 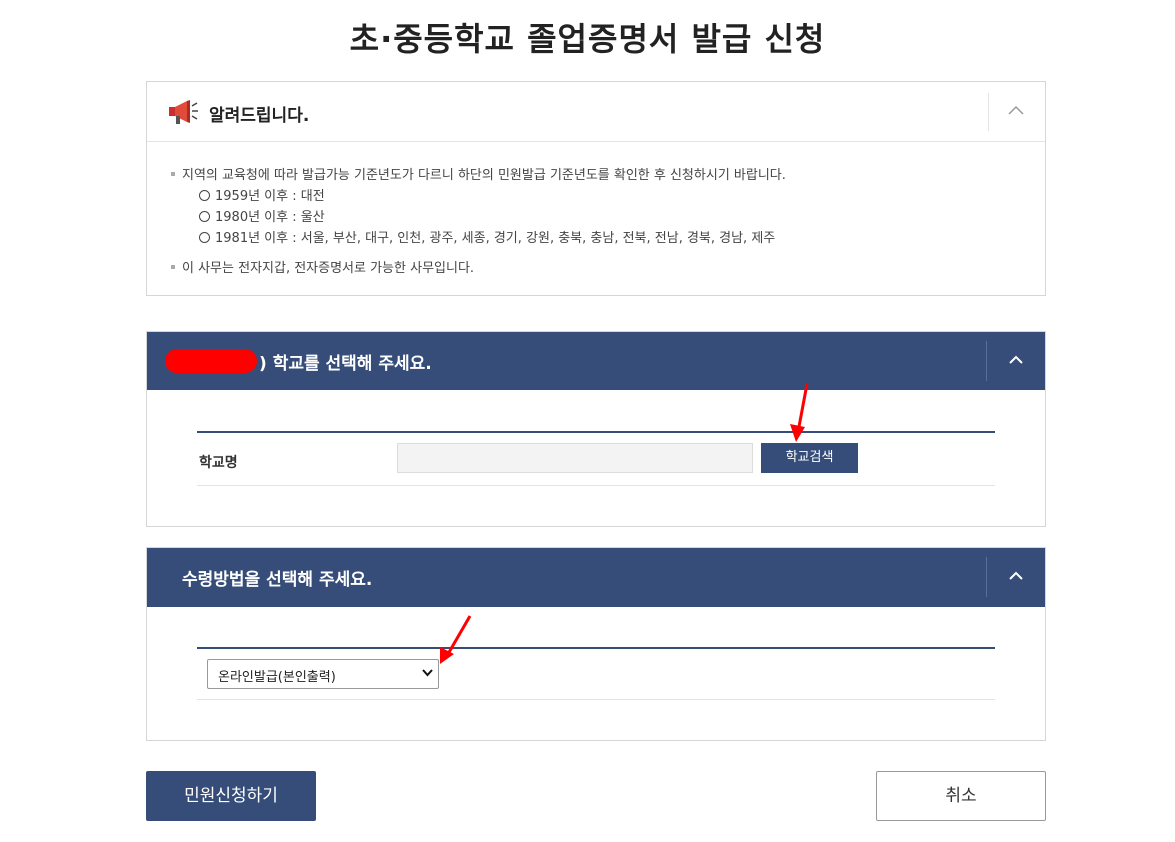 I want to click on school-search-button: 학교검색, so click(x=809, y=458).